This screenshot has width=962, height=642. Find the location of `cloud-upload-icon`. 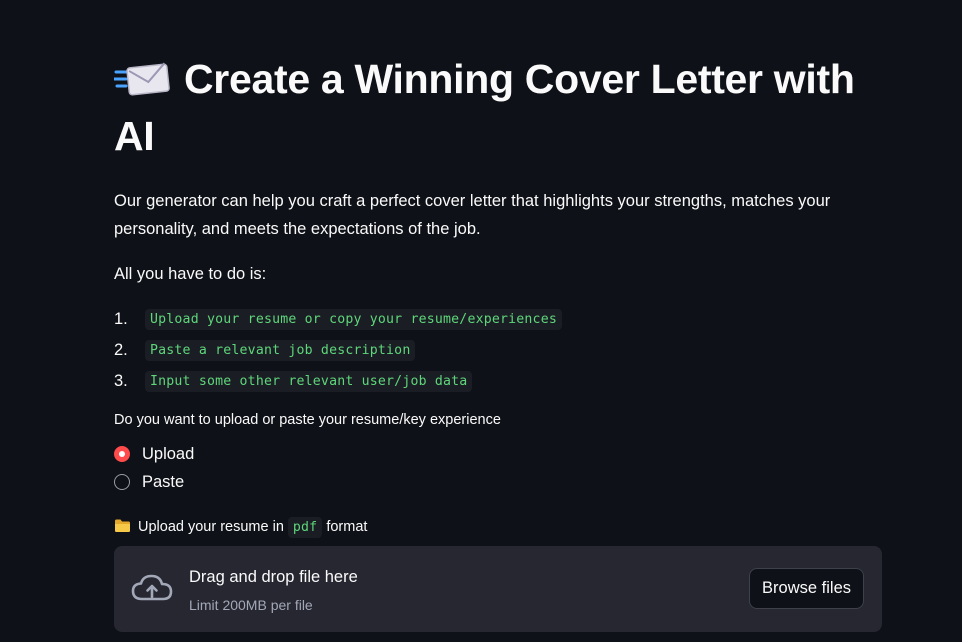

cloud-upload-icon is located at coordinates (152, 590).